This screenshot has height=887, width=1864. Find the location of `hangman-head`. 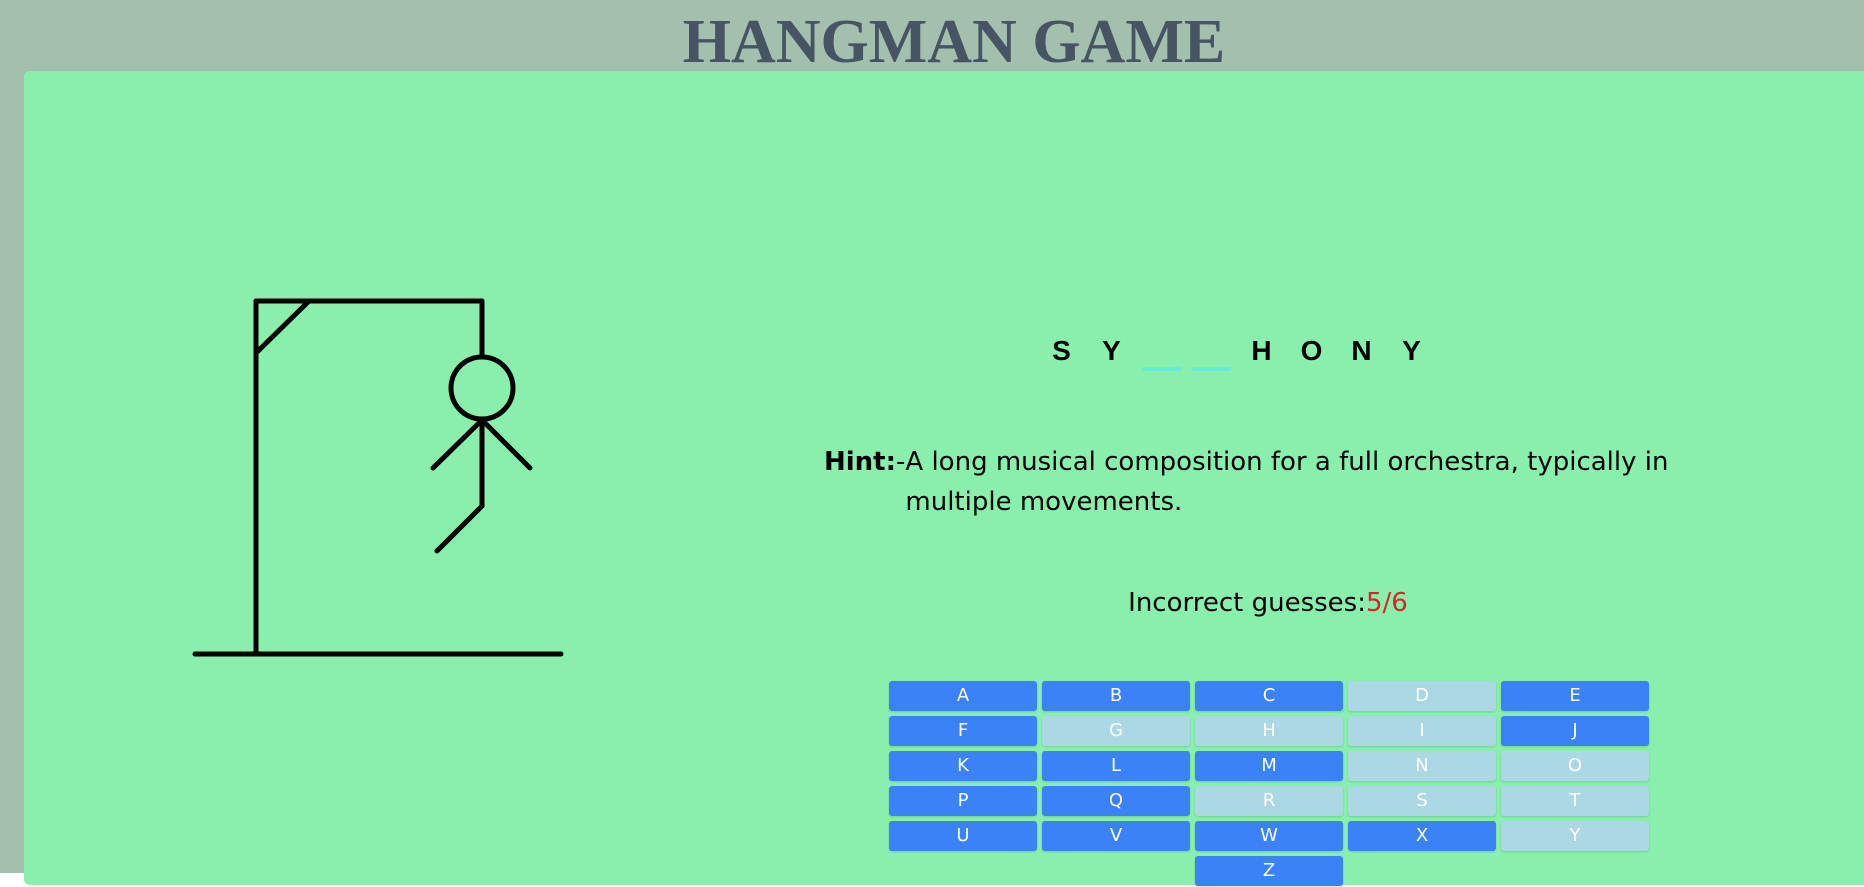

hangman-head is located at coordinates (482, 388).